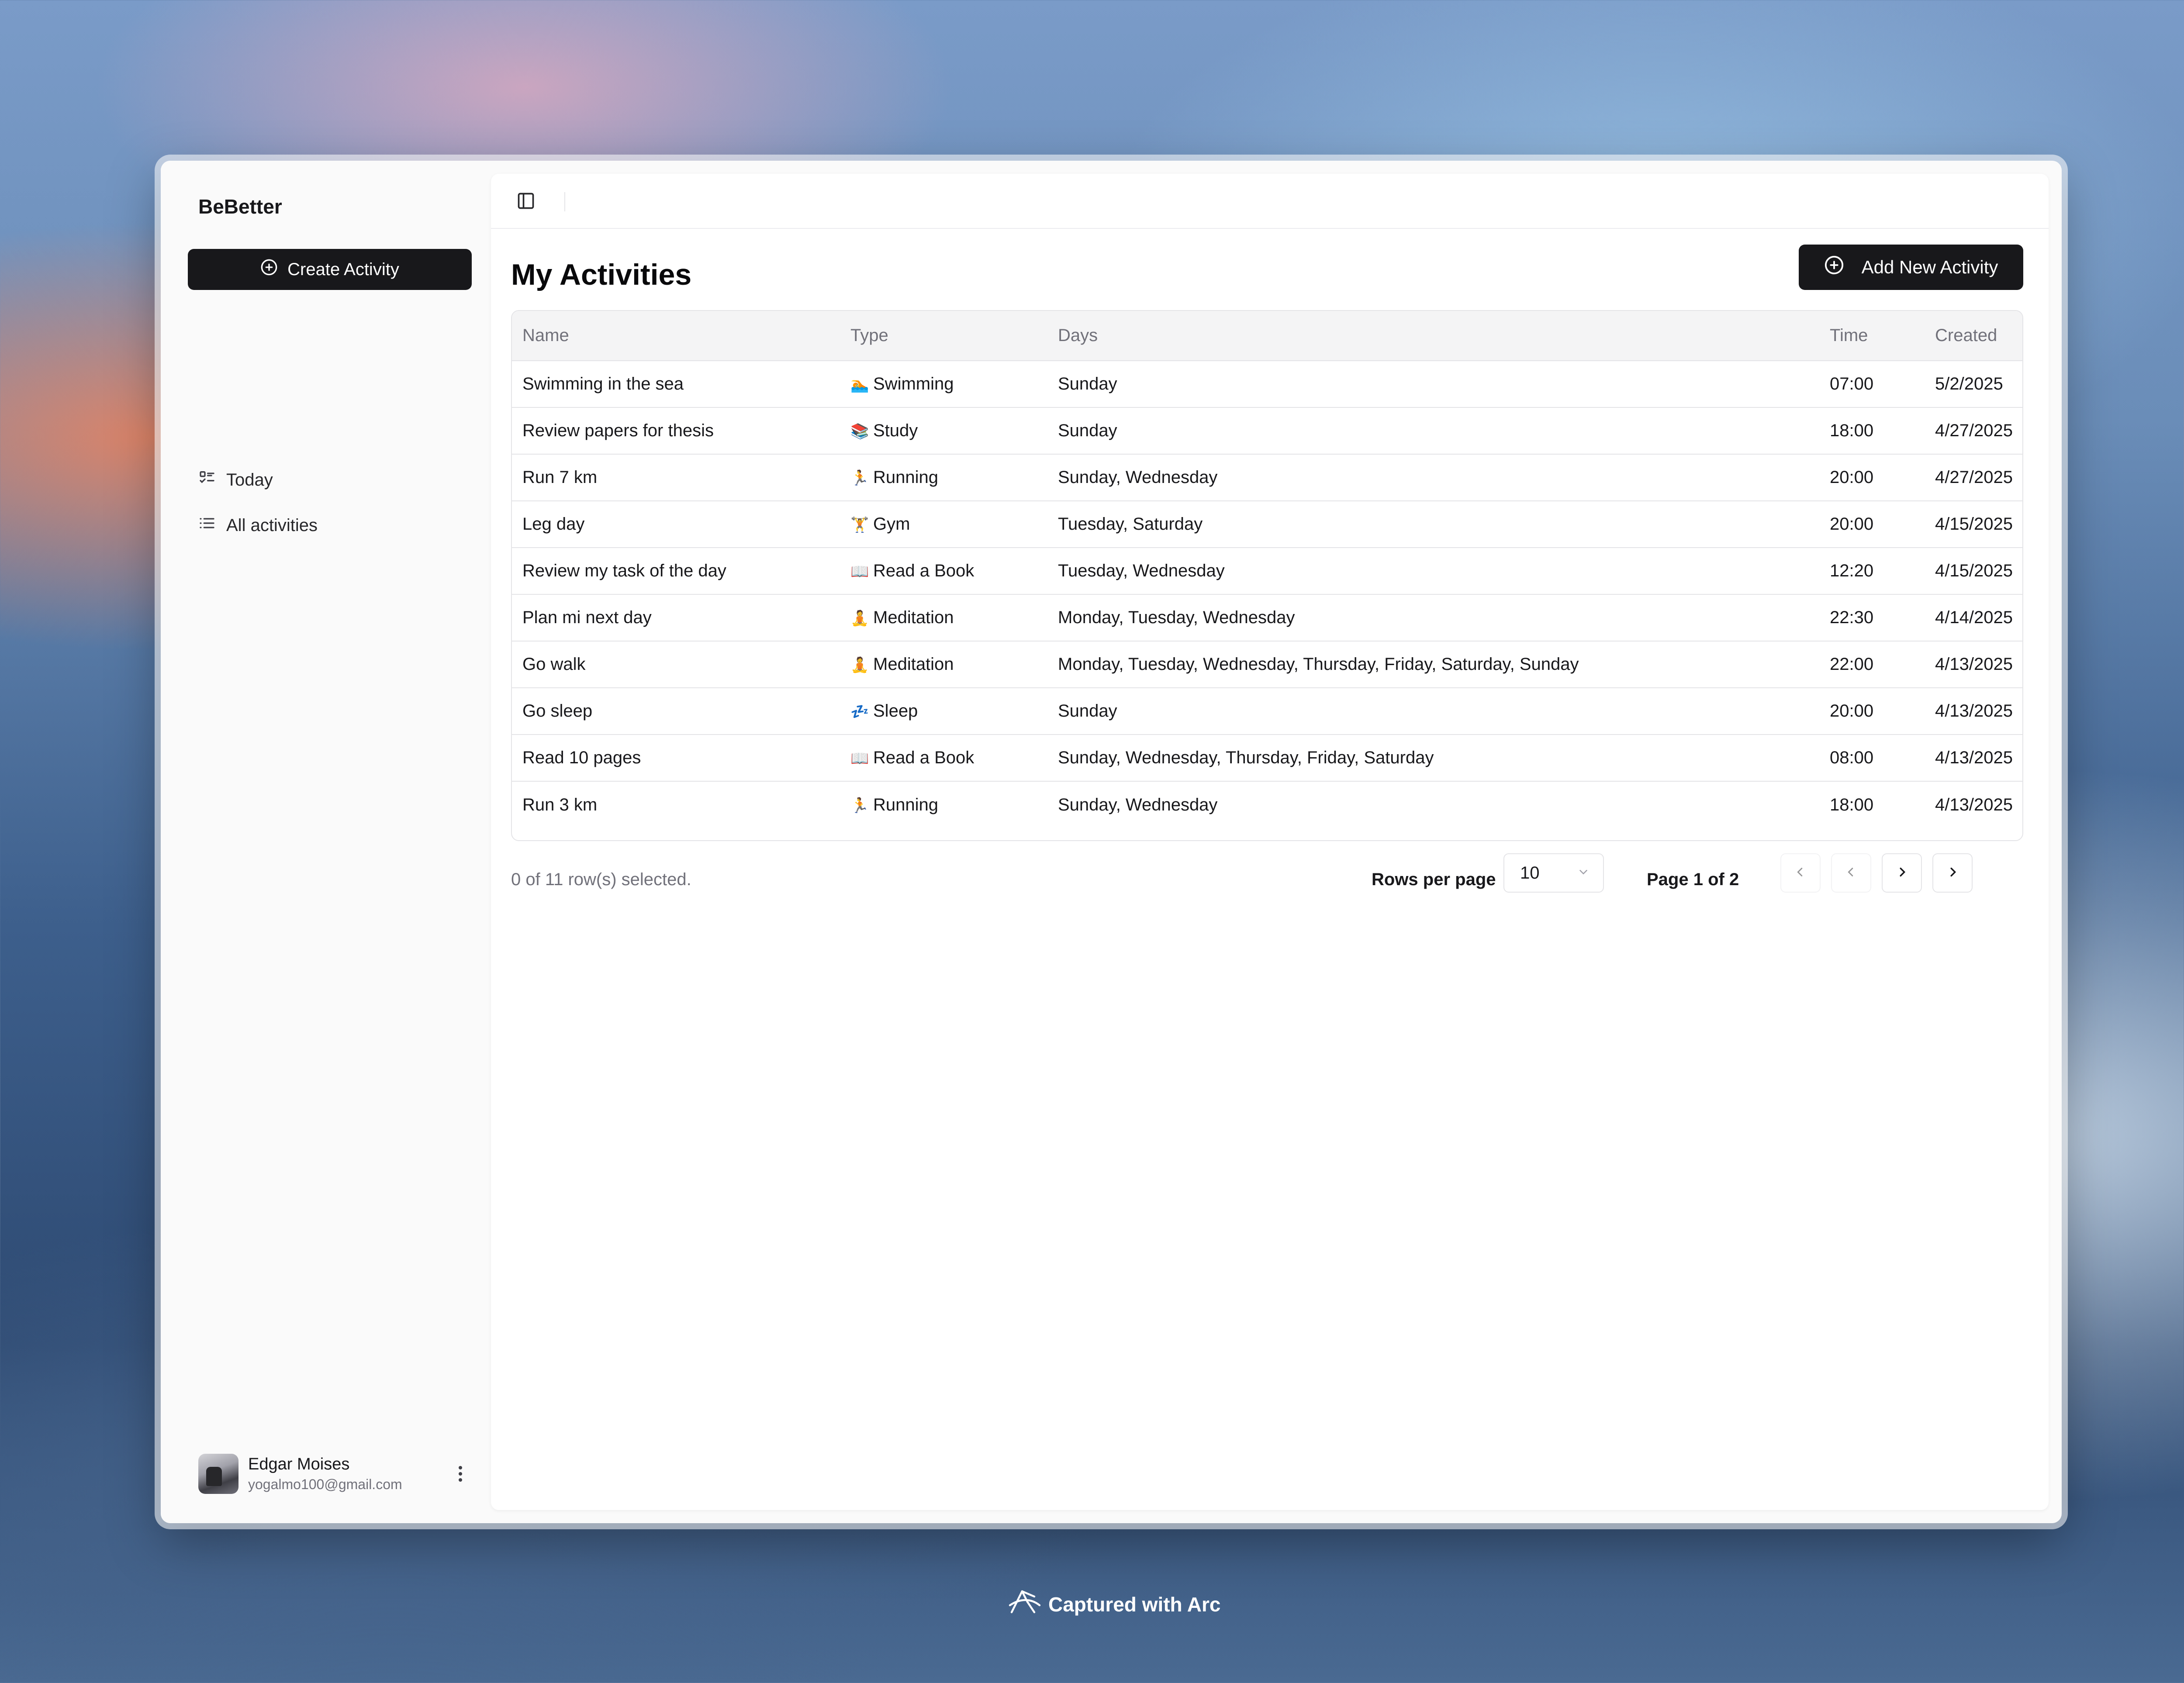 The height and width of the screenshot is (1683, 2184). Describe the element at coordinates (859, 525) in the screenshot. I see `activity-type-icon: 🏋` at that location.